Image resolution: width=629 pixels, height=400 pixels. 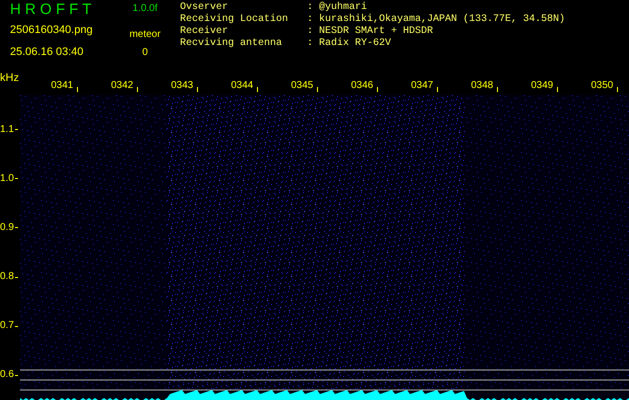 What do you see at coordinates (442, 20) in the screenshot?
I see `info-value: kurashiki,Okayama,JAPAN (133.77E, 34.58N)` at bounding box center [442, 20].